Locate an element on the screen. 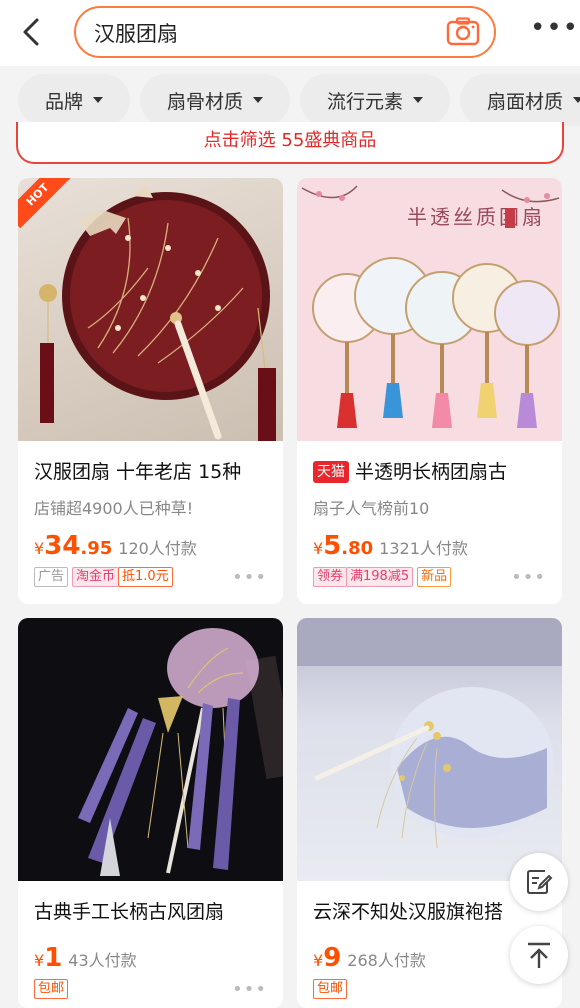 Image resolution: width=580 pixels, height=1008 pixels. price-row: ¥ 34 .95 120人付款 is located at coordinates (150, 546).